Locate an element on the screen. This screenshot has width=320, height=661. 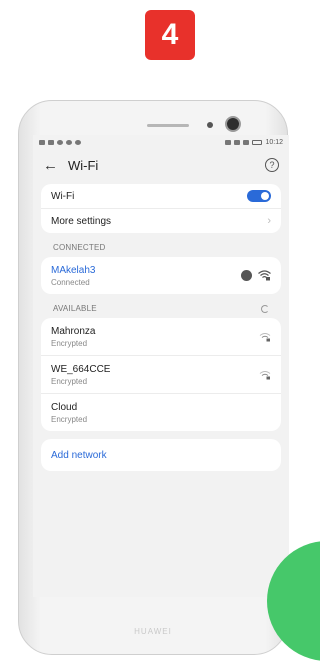
network-name: Mahronza is located at coordinates (73, 331).